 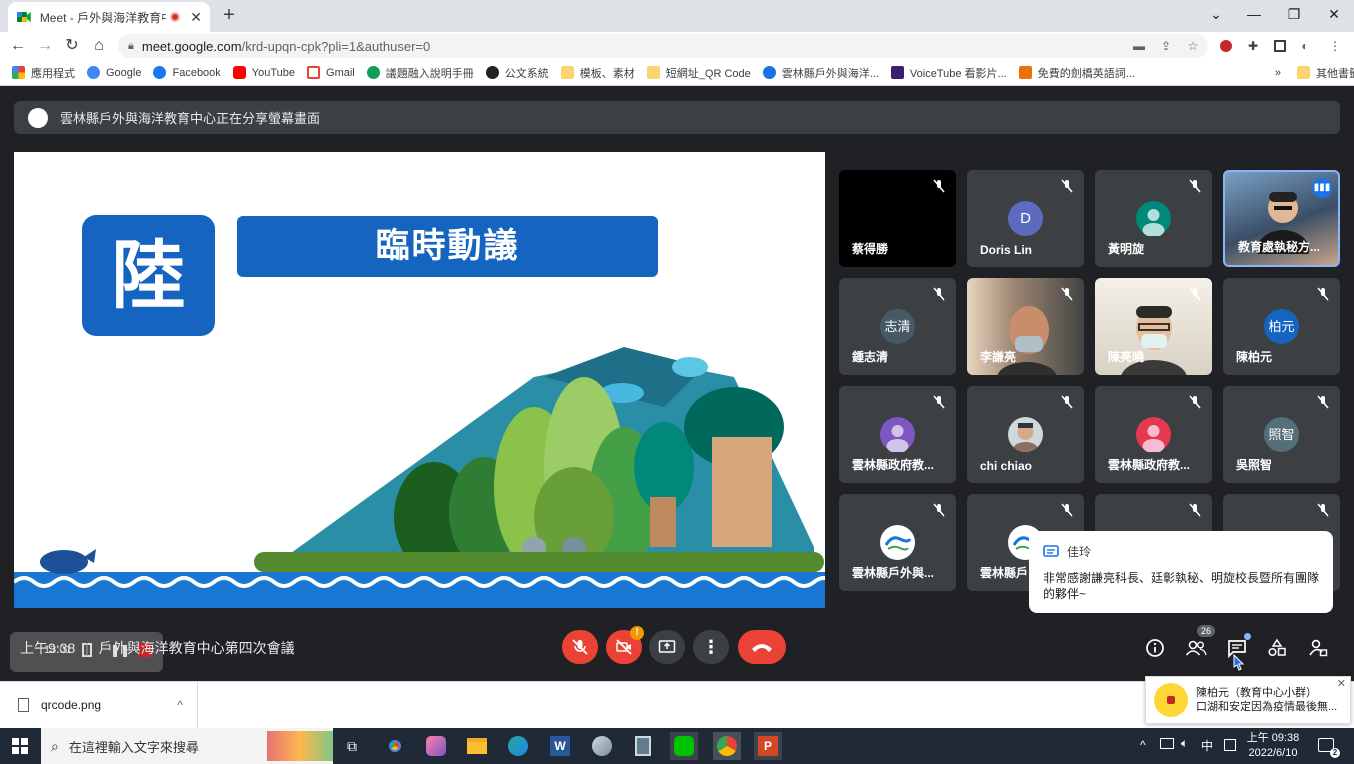 What do you see at coordinates (109, 17) in the screenshot?
I see `tab-meet: Meet - 戶外與海洋教育中心 ✕` at bounding box center [109, 17].